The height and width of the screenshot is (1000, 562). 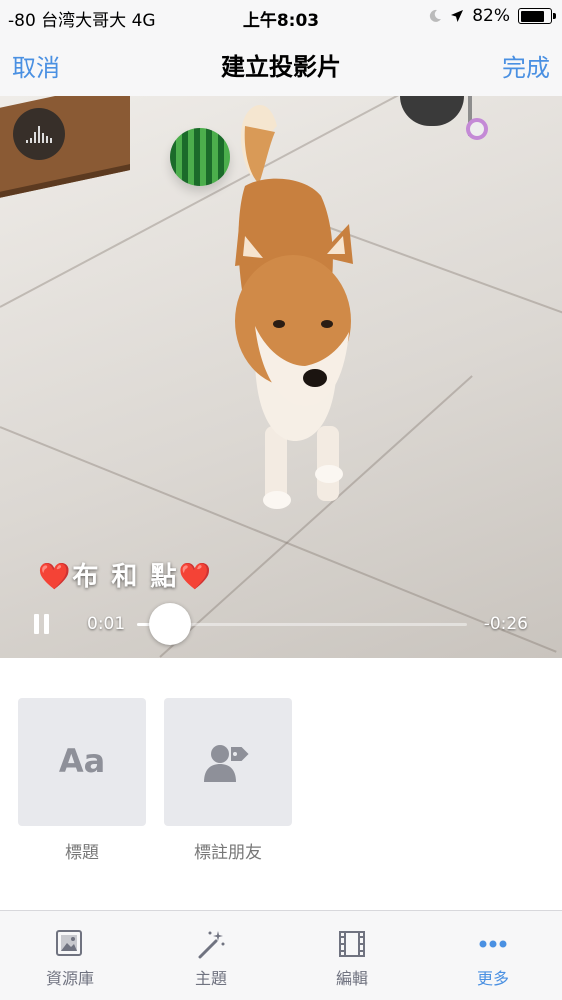 I want to click on elapsed-time: 0:01, so click(x=106, y=624).